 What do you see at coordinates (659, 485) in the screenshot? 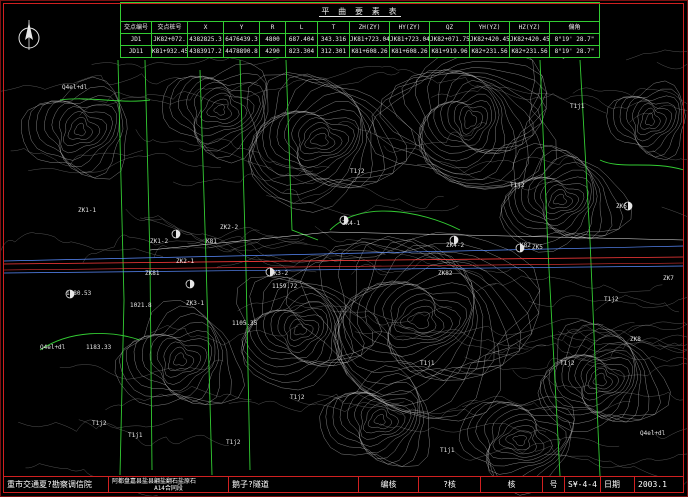
I see `date-value: 2003.1` at bounding box center [659, 485].